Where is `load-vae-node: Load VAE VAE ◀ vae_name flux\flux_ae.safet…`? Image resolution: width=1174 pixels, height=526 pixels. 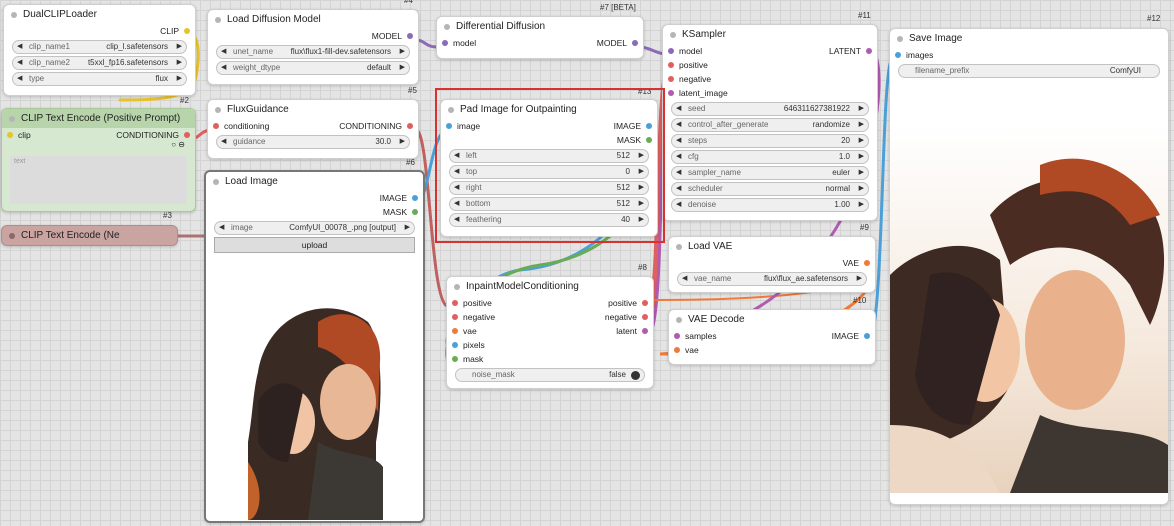 load-vae-node: Load VAE VAE ◀ vae_name flux\flux_ae.safet… is located at coordinates (772, 264).